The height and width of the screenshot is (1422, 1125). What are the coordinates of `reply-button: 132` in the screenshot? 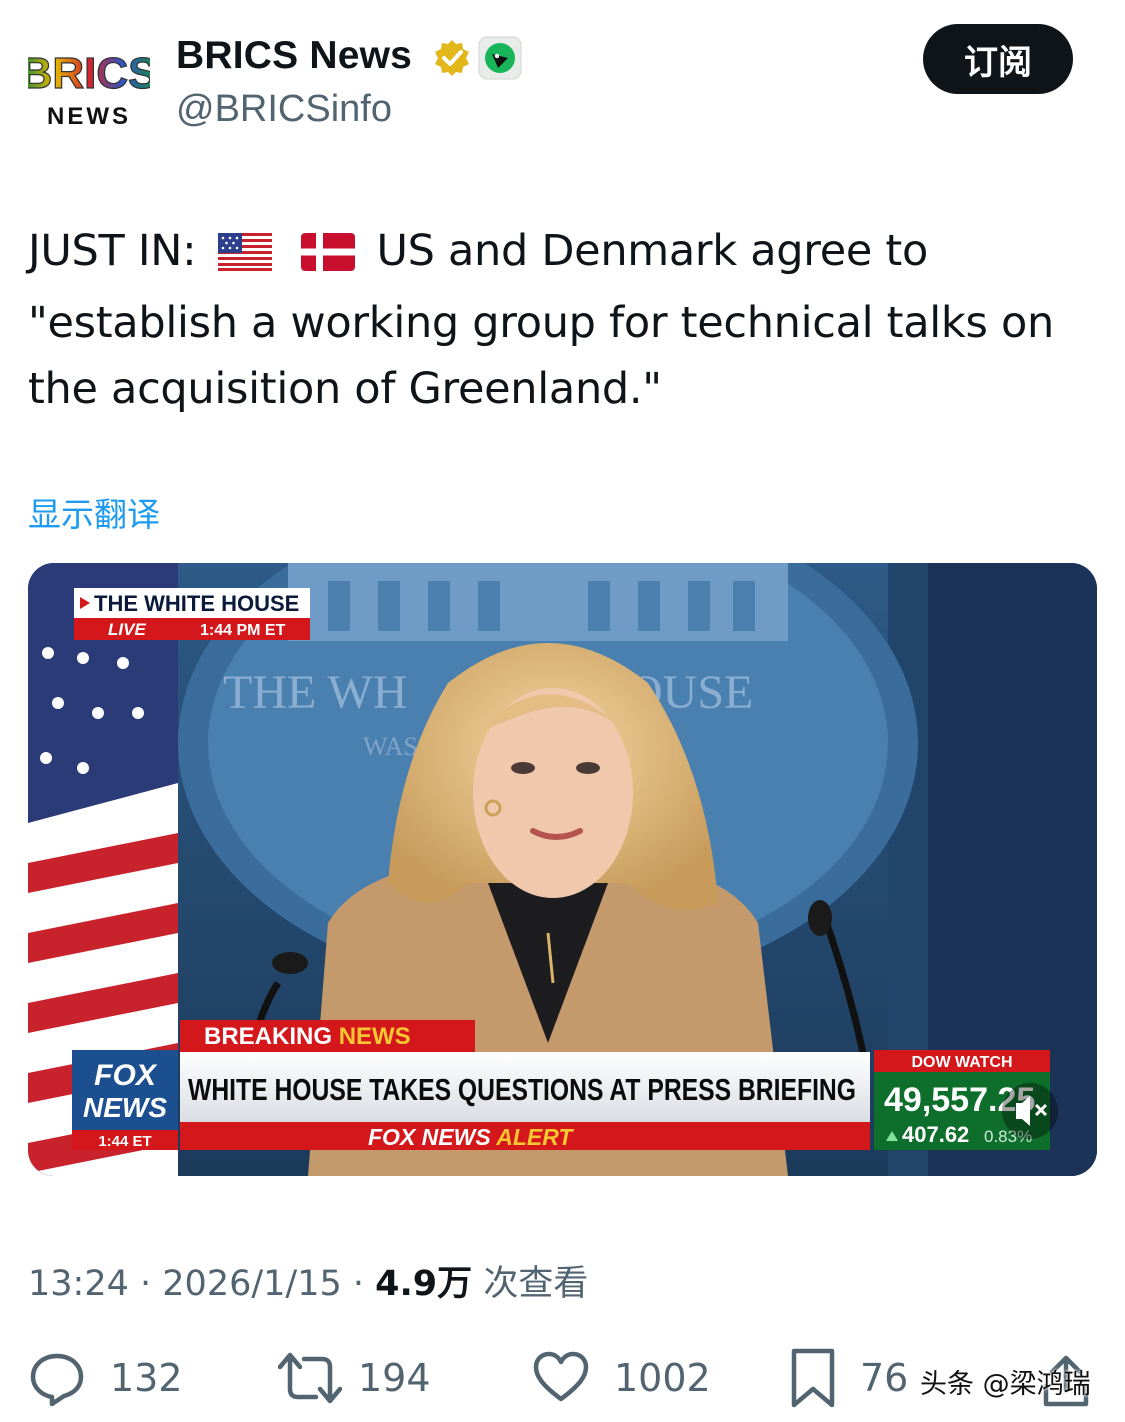 It's located at (105, 1378).